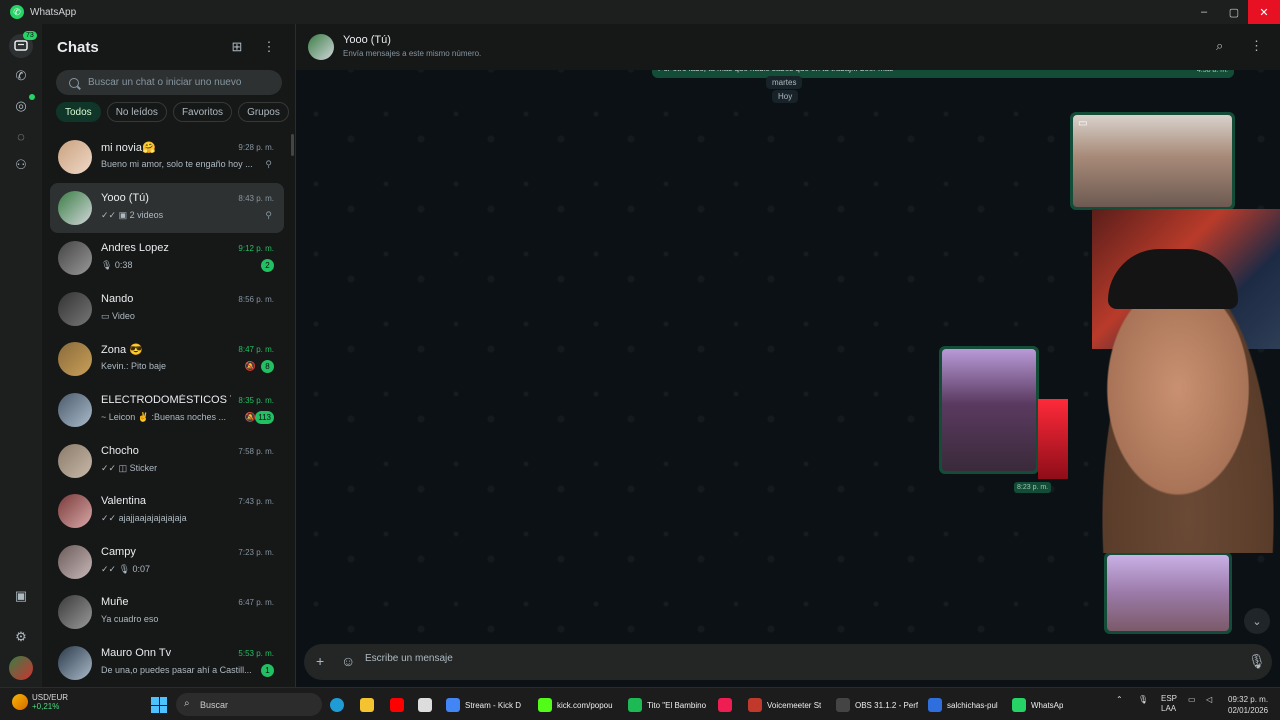 This screenshot has width=1280, height=720. What do you see at coordinates (367, 40) in the screenshot?
I see `contact-name: Yooo (Tú)` at bounding box center [367, 40].